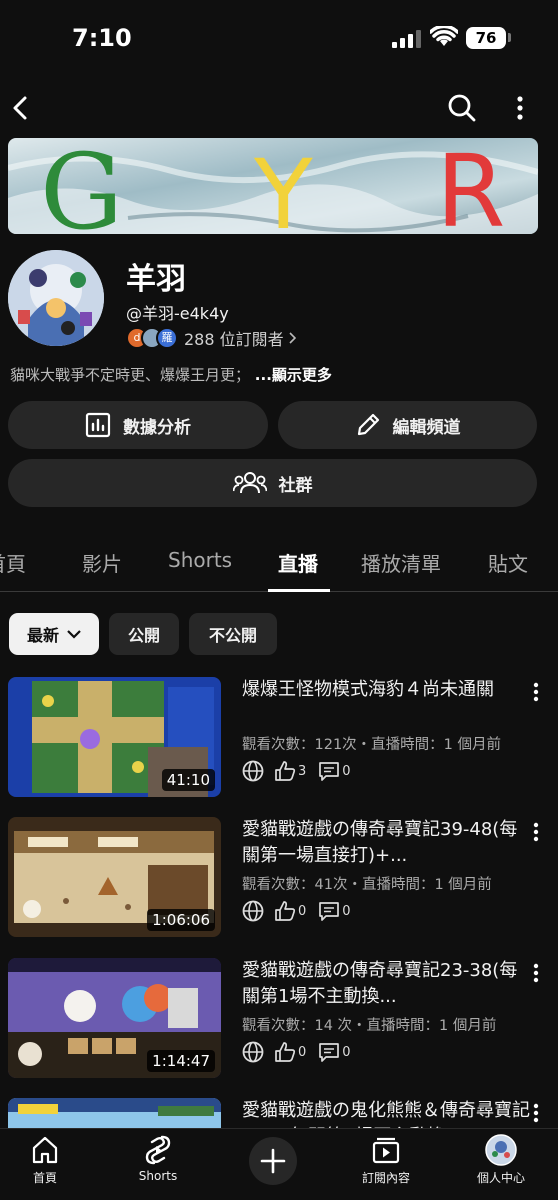 This screenshot has width=558, height=1200. What do you see at coordinates (372, 745) in the screenshot?
I see `video-meta: 觀看次數：121次・直播時間：1 個月前` at bounding box center [372, 745].